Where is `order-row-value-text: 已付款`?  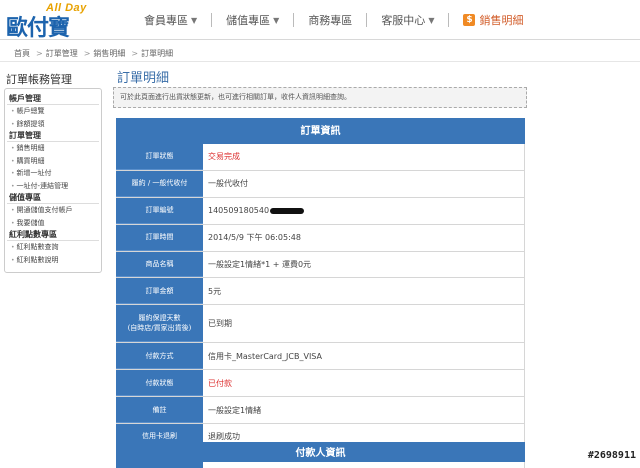
order-row-value-text: 已付款 is located at coordinates (220, 383).